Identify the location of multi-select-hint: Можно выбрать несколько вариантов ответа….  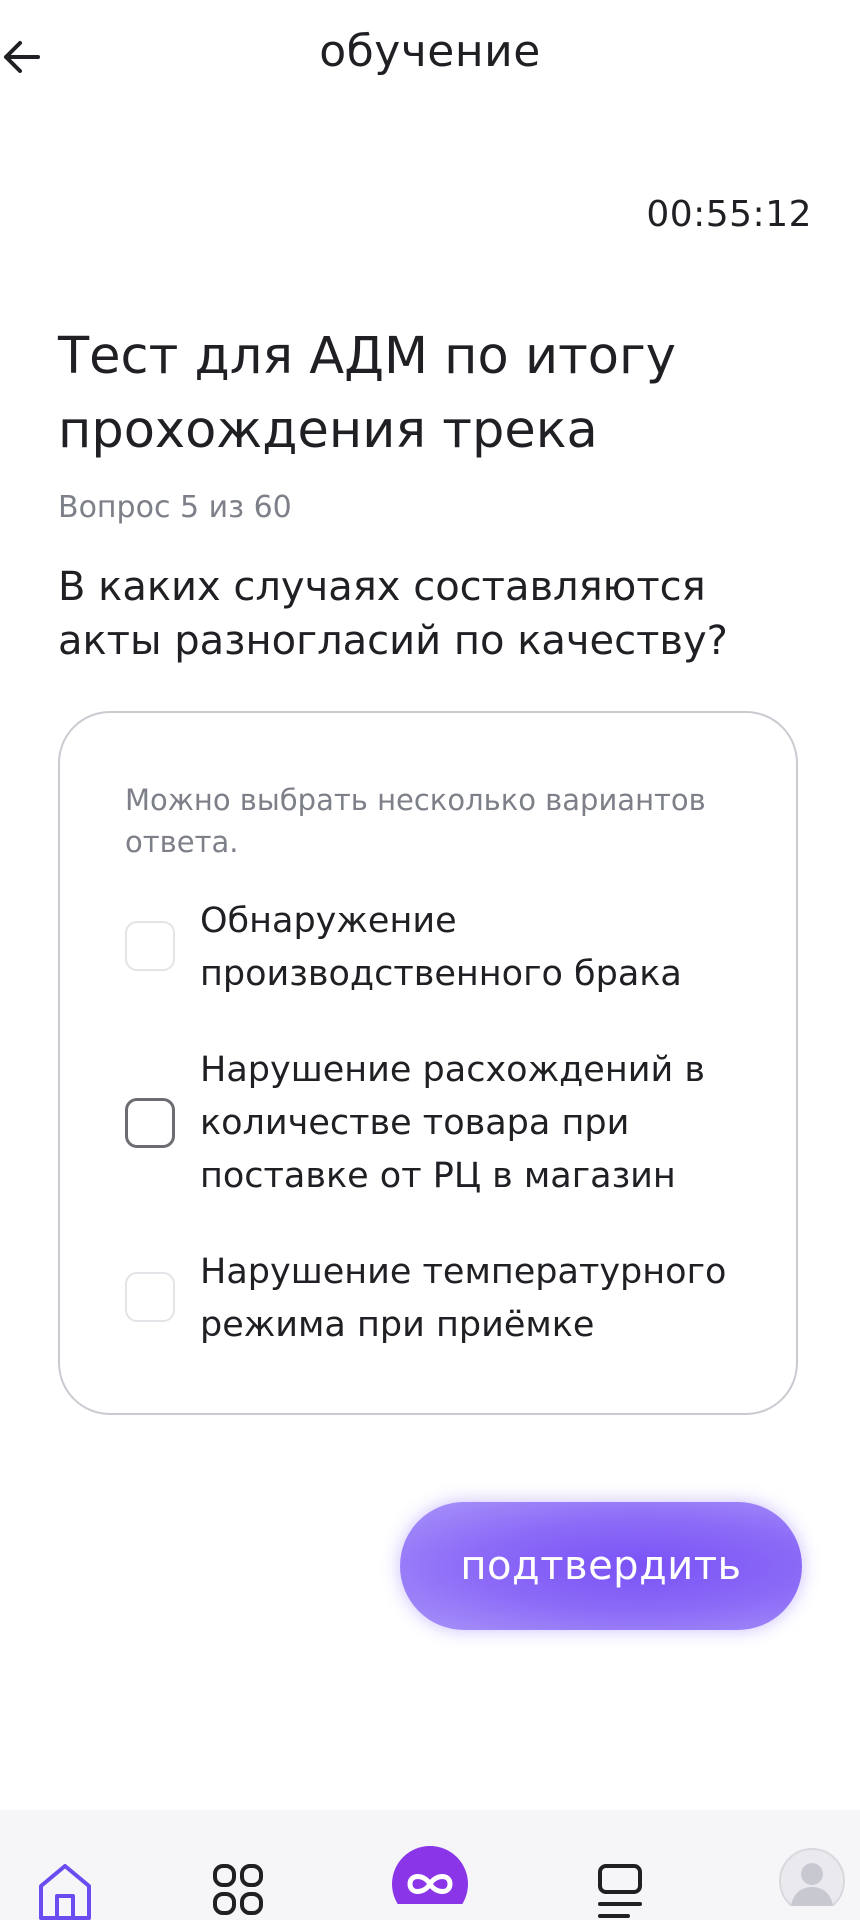
(415, 821).